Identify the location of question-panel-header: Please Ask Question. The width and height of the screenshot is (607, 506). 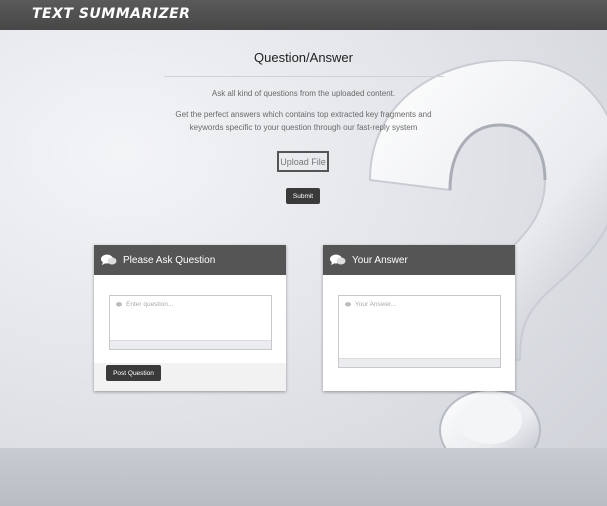
(190, 260).